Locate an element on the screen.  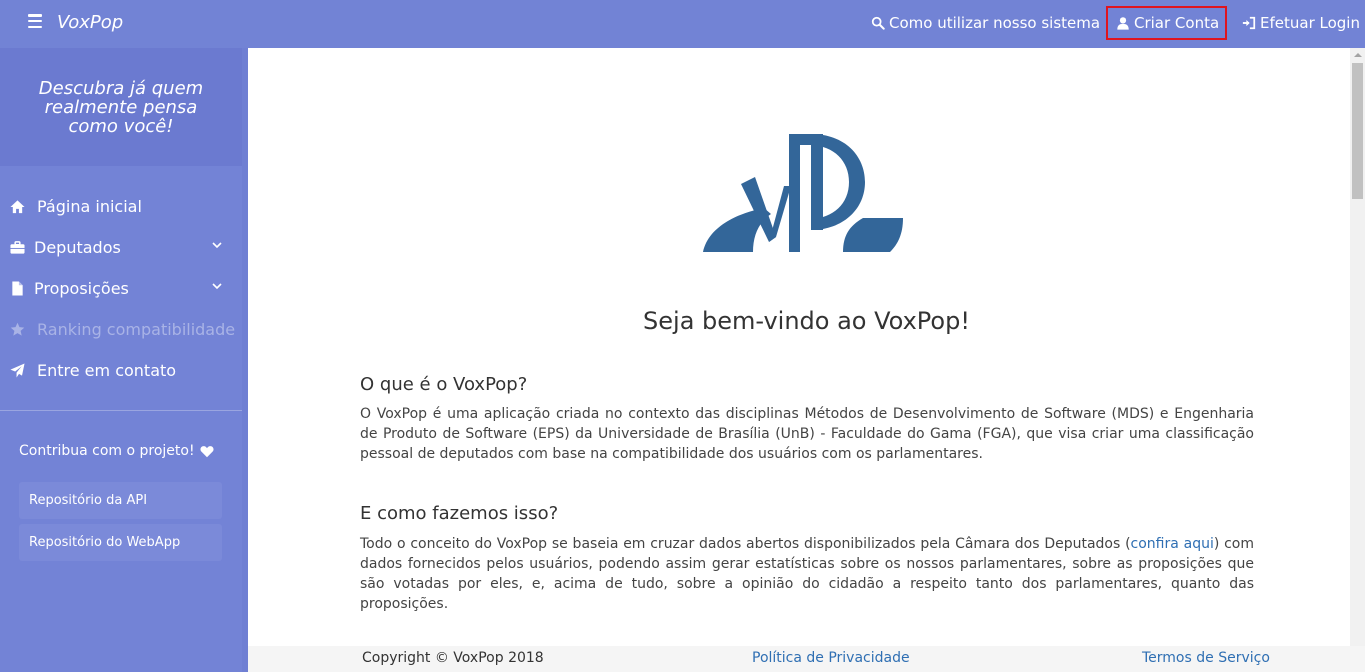
sidebar-item-contact: Entre em contato is located at coordinates (121, 370).